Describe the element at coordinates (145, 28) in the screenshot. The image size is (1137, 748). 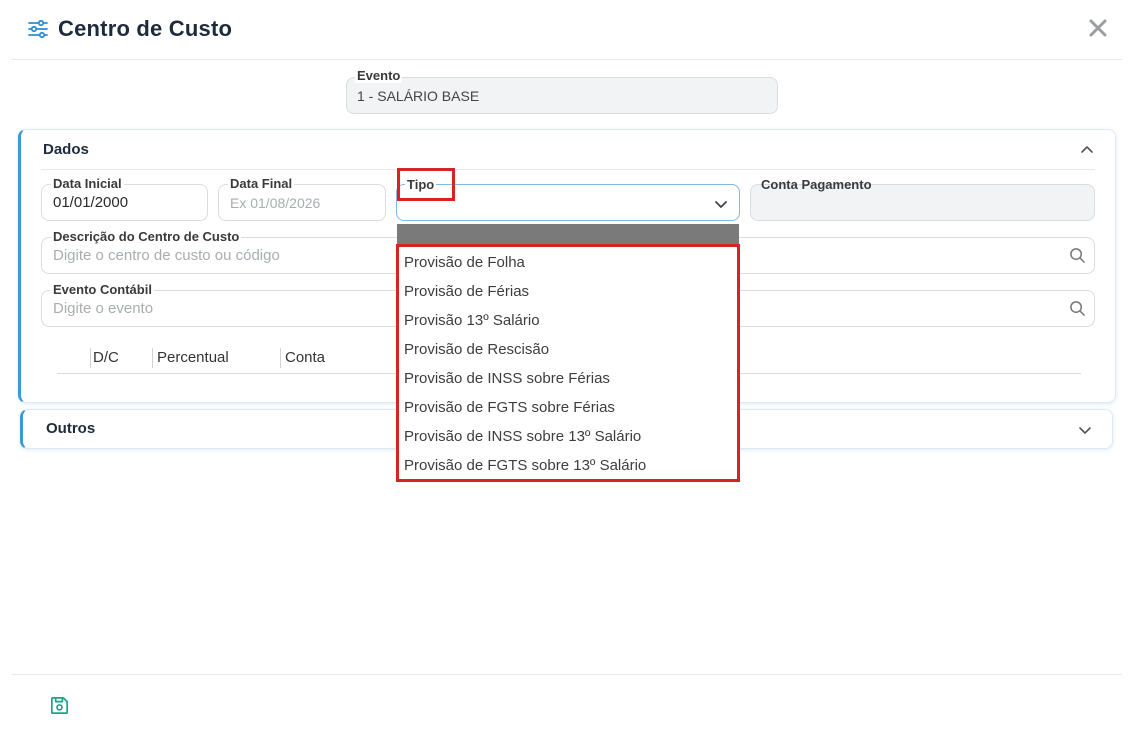
I see `page-title: Centro de Custo` at that location.